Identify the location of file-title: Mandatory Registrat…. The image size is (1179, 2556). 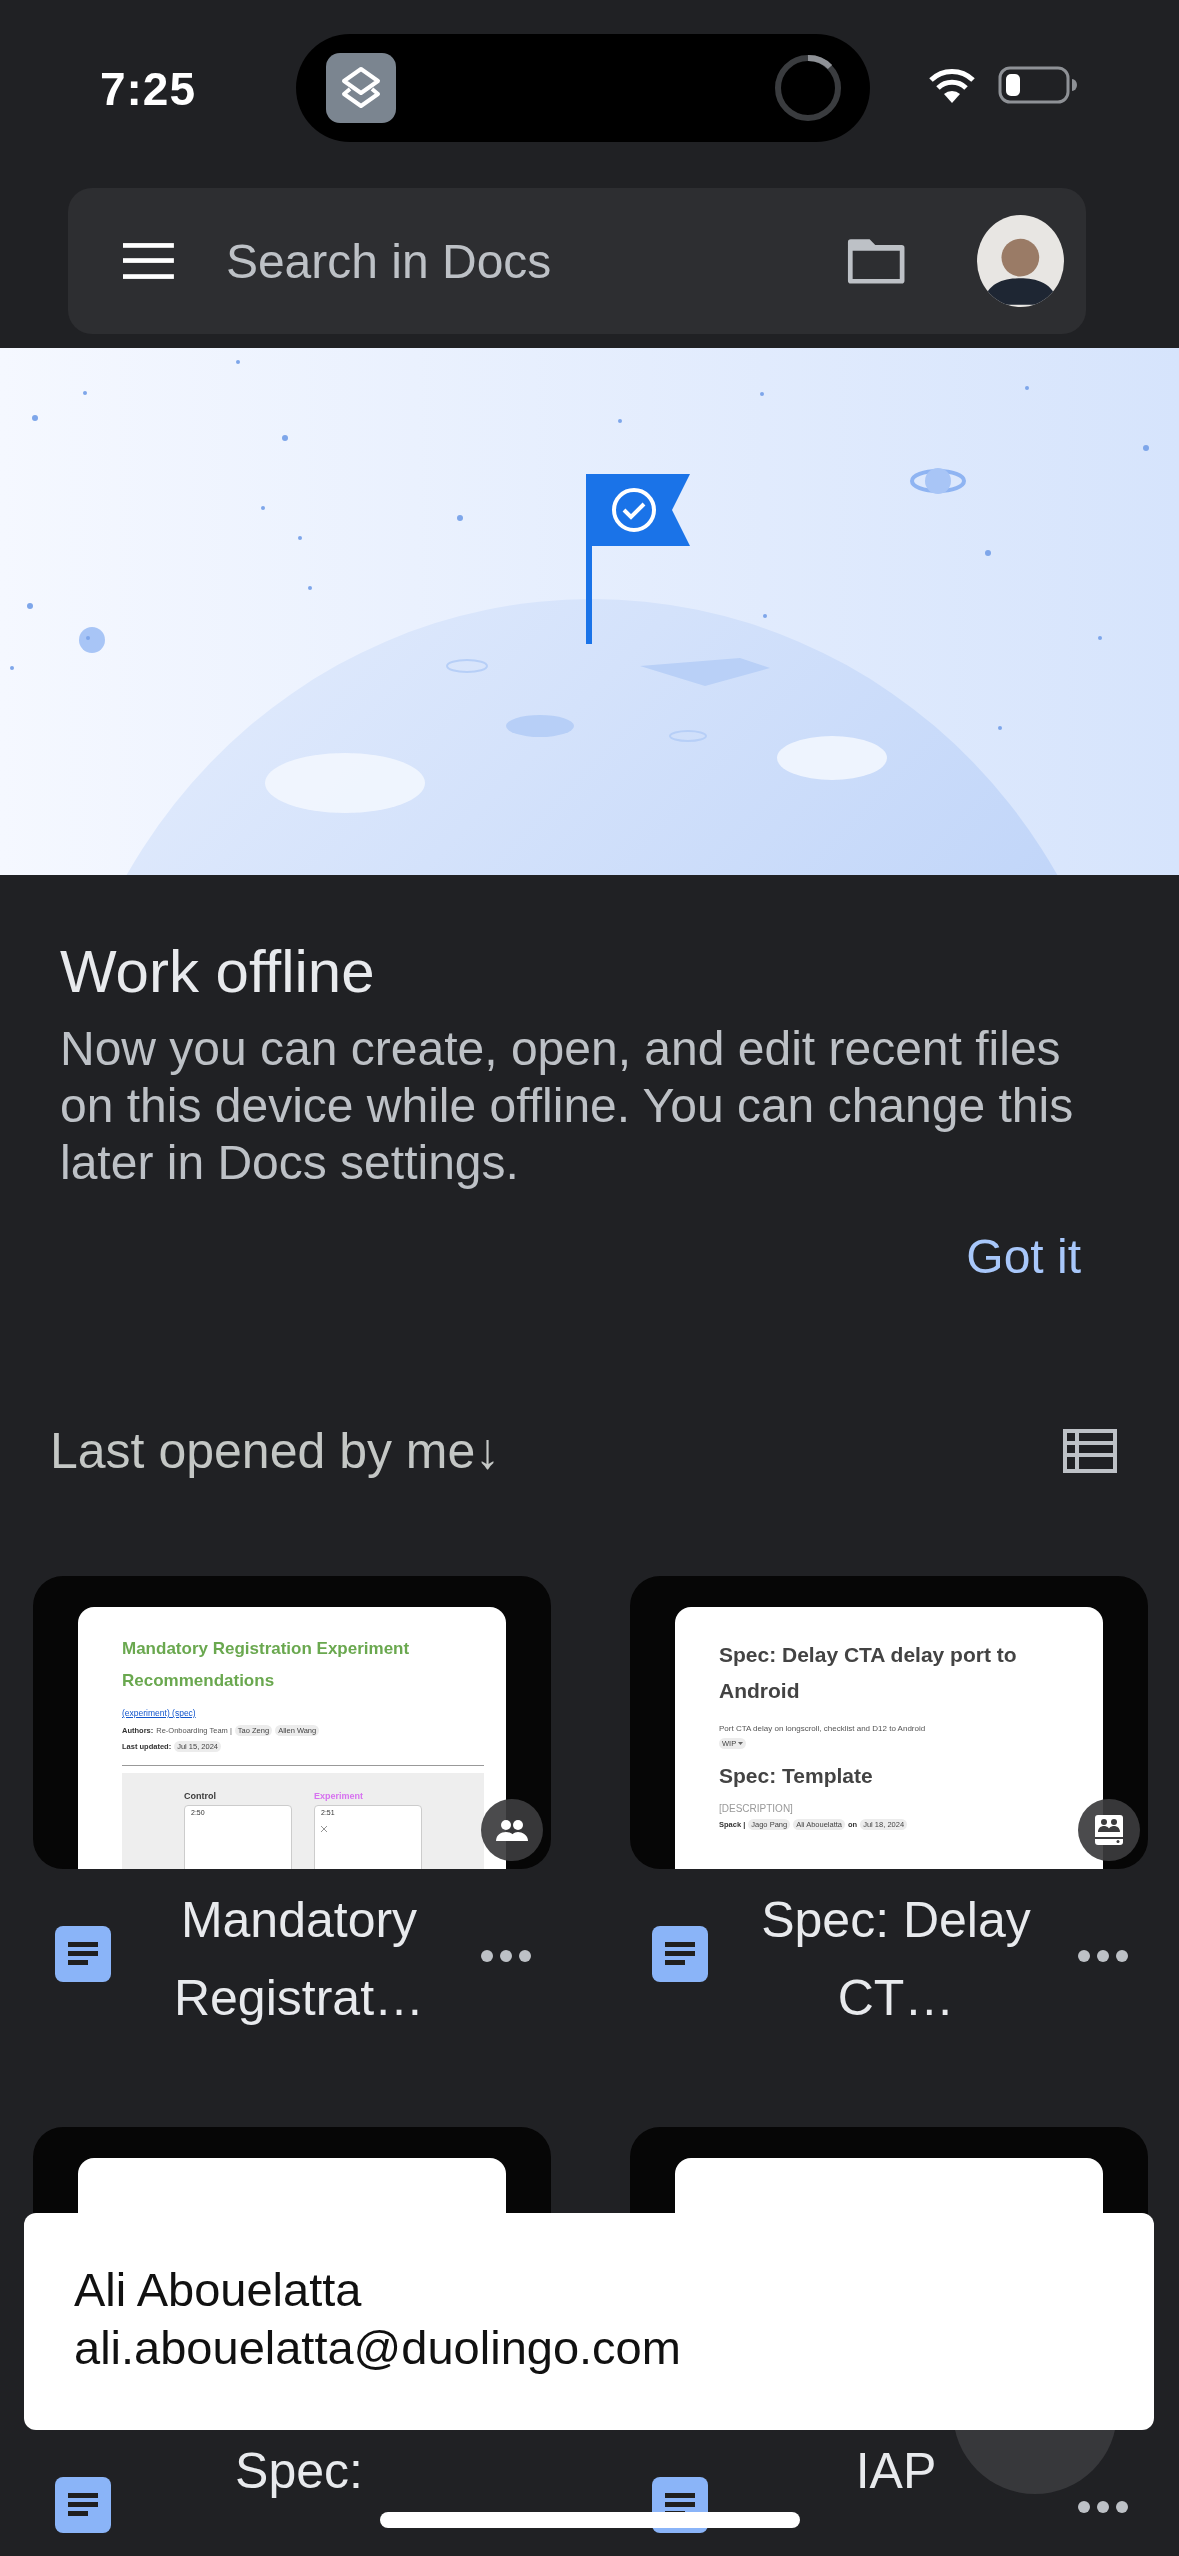
(299, 1959).